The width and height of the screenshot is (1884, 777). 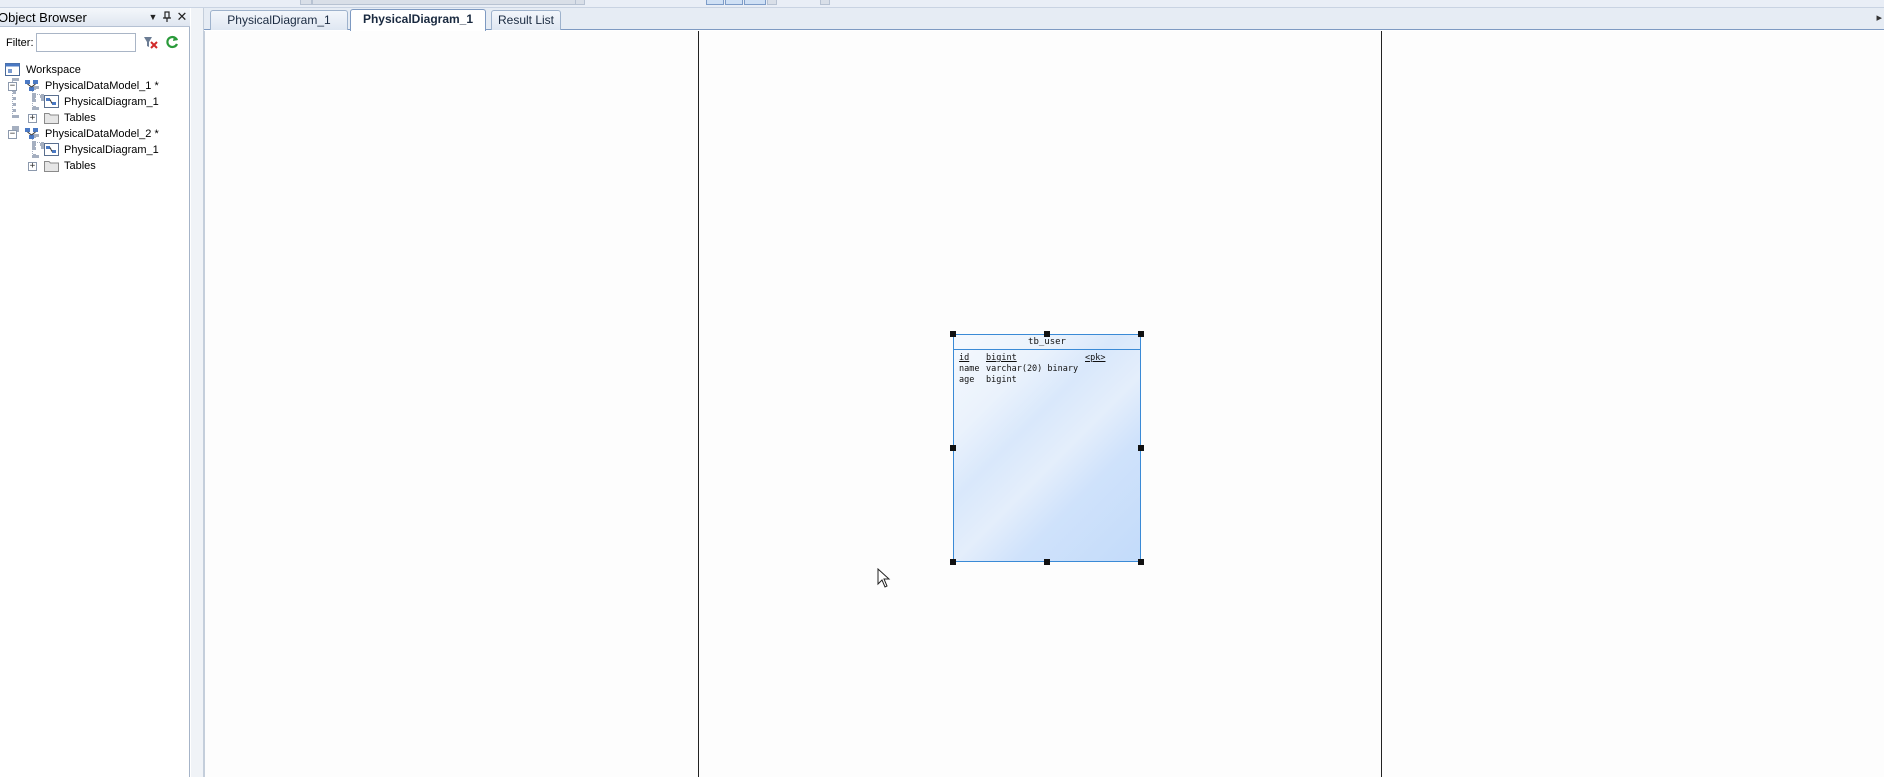 What do you see at coordinates (153, 17) in the screenshot?
I see `panel-menu-dropdown-icon: ▼` at bounding box center [153, 17].